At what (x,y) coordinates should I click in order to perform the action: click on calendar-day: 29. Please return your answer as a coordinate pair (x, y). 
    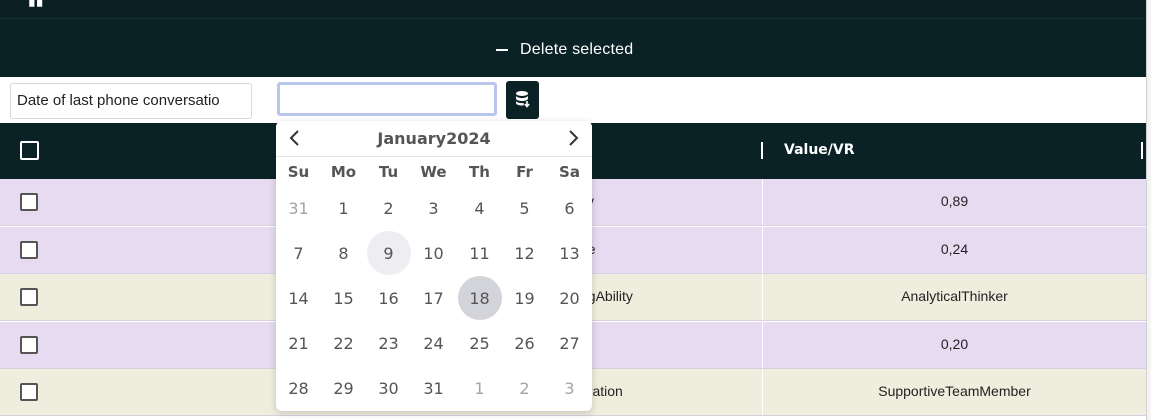
    Looking at the image, I should click on (343, 388).